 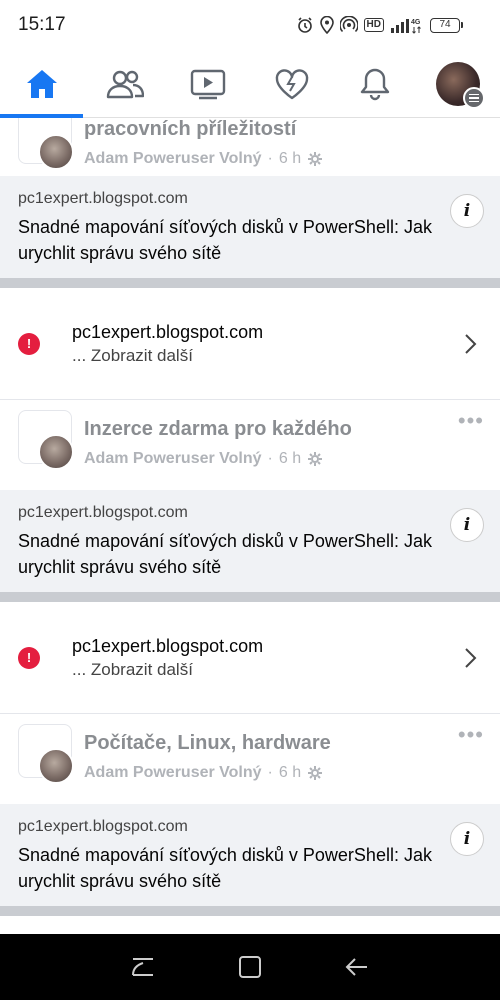 I want to click on tab-dating, so click(x=291, y=84).